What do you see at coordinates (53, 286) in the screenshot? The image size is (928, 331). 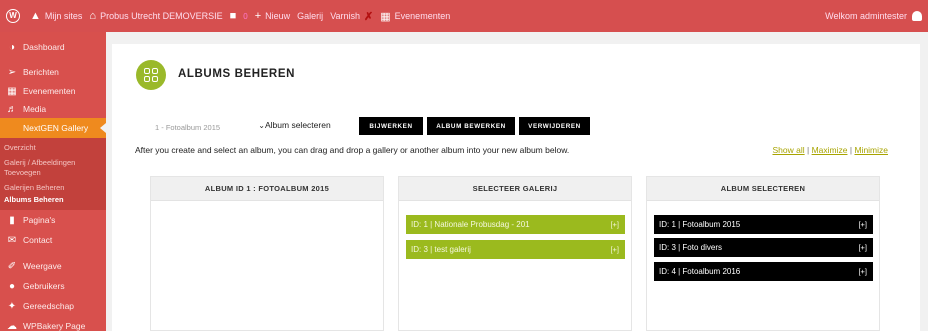 I see `sidebar-item-gebruikers: ● Gebruikers` at bounding box center [53, 286].